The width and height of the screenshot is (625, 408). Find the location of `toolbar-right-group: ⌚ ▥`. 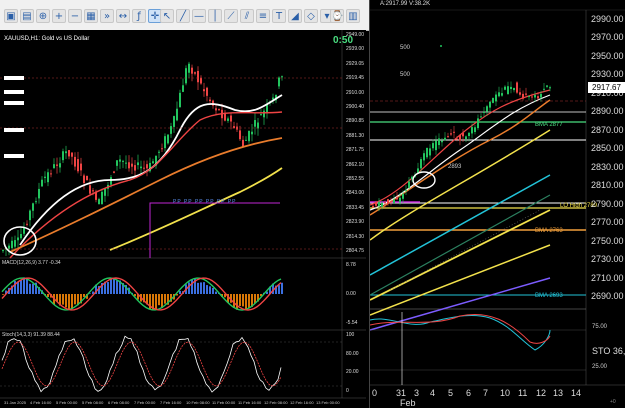

toolbar-right-group: ⌚ ▥ is located at coordinates (345, 17).